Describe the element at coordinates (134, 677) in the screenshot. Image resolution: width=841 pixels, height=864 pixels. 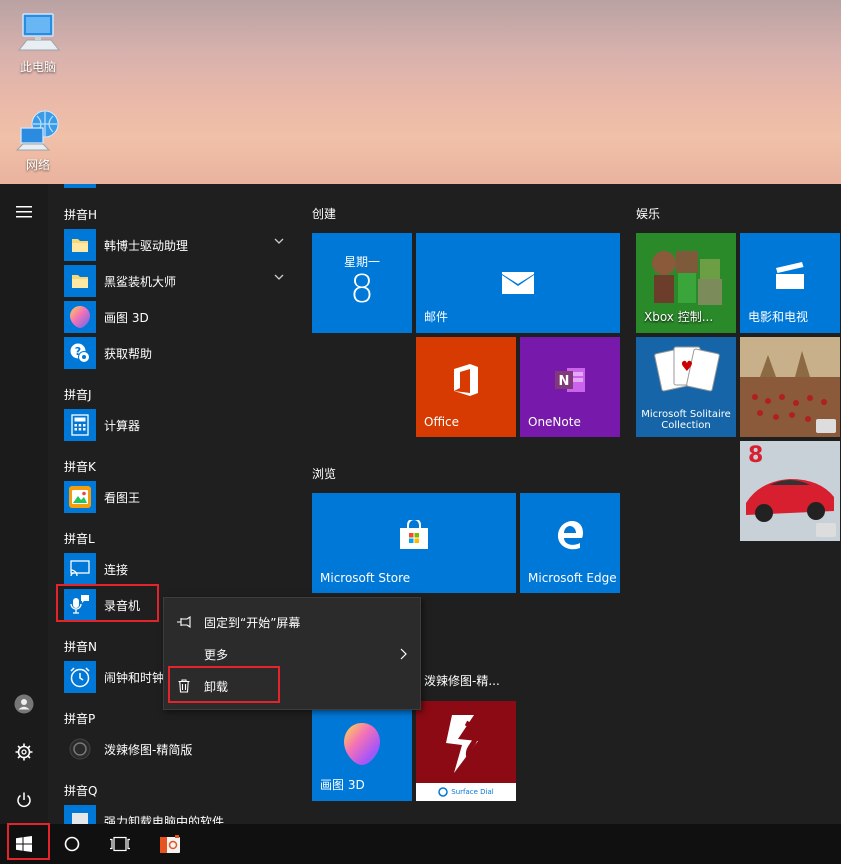
I see `app-label: 闹钟和时钟` at that location.